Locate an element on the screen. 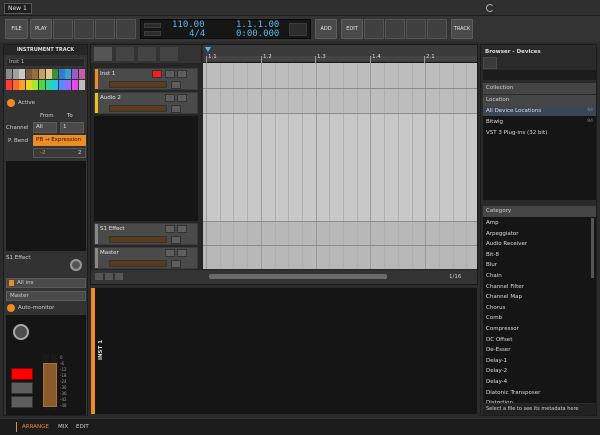 The width and height of the screenshot is (600, 435). record-arm-button is located at coordinates (22, 374).